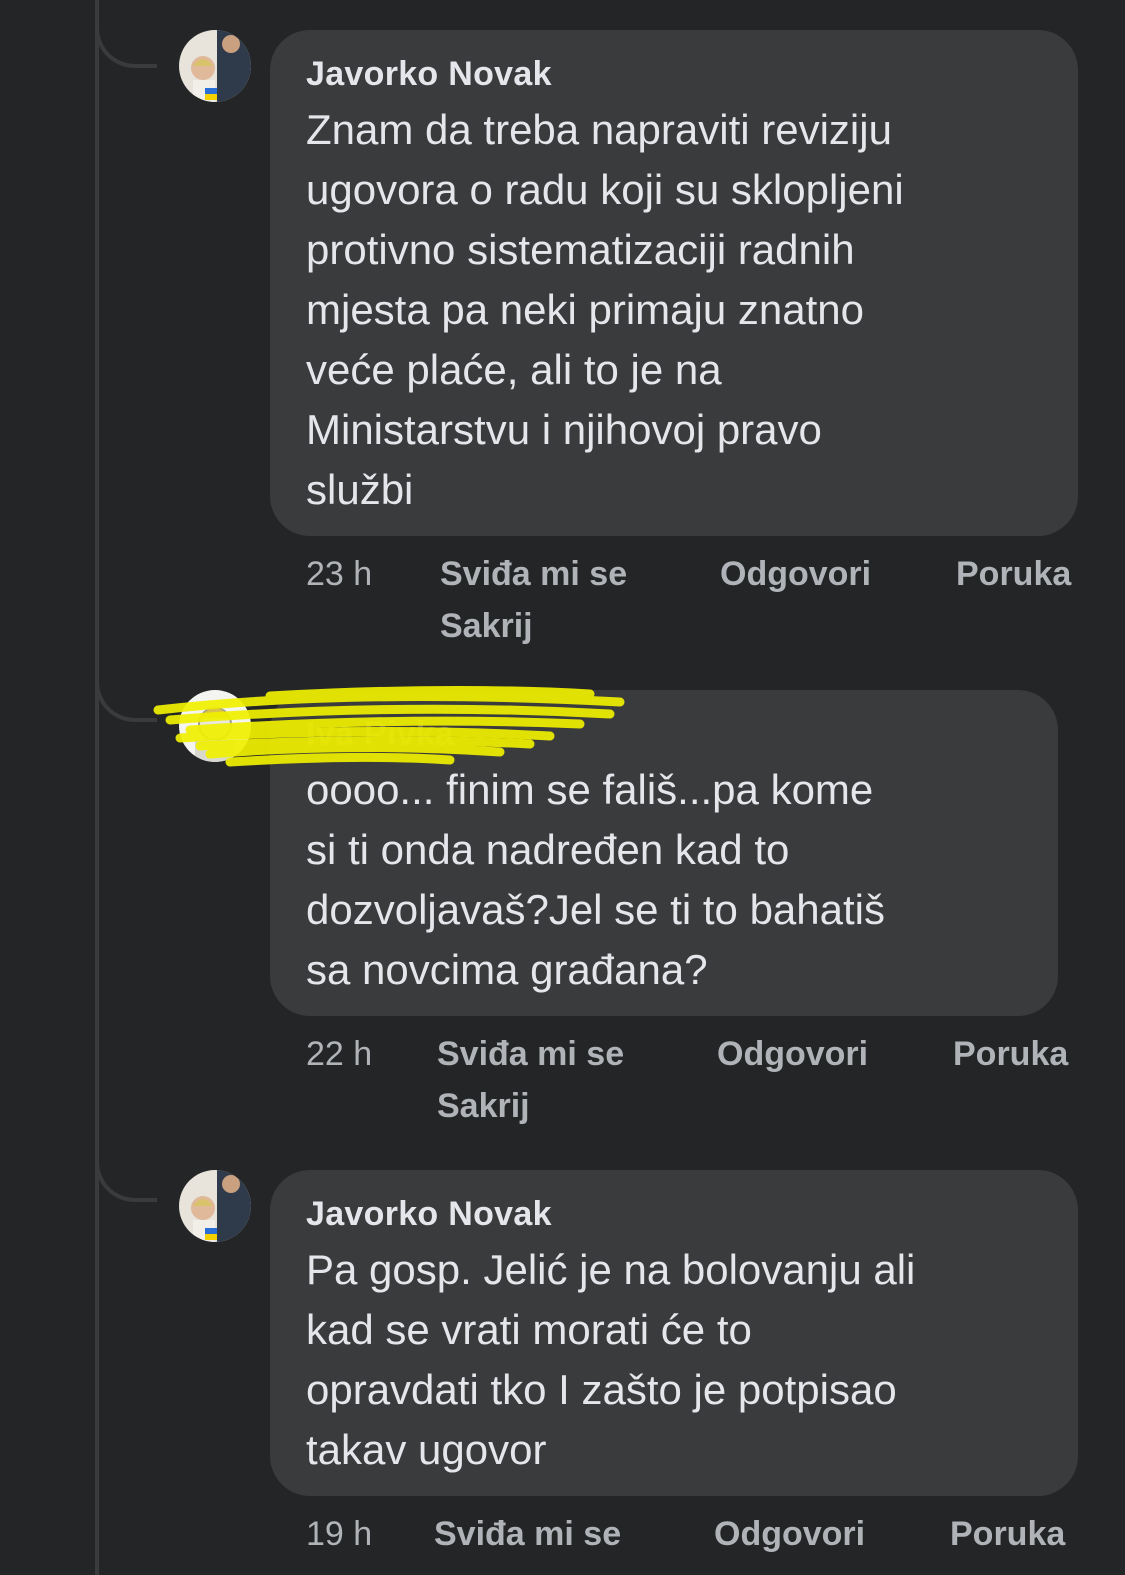  I want to click on thread-line, so click(97, 787).